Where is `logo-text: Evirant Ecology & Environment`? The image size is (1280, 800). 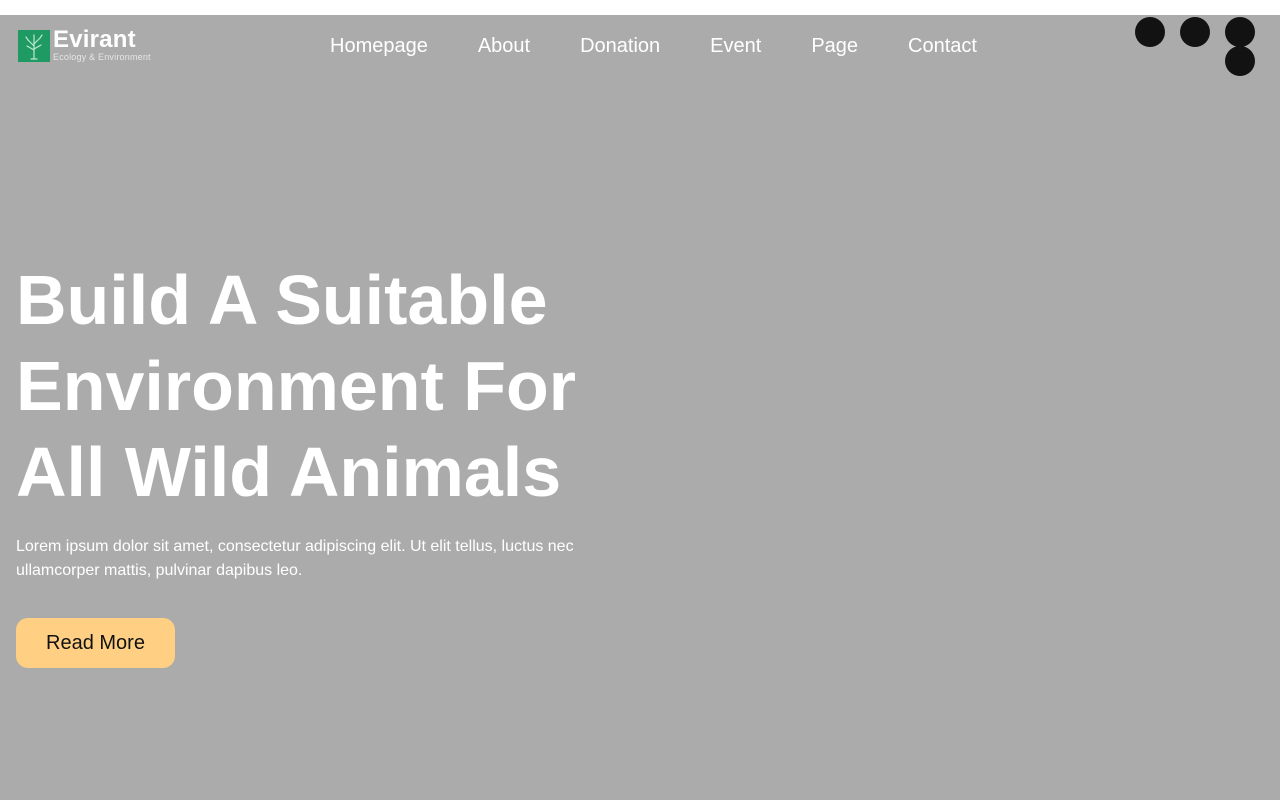
logo-text: Evirant Ecology & Environment is located at coordinates (102, 44).